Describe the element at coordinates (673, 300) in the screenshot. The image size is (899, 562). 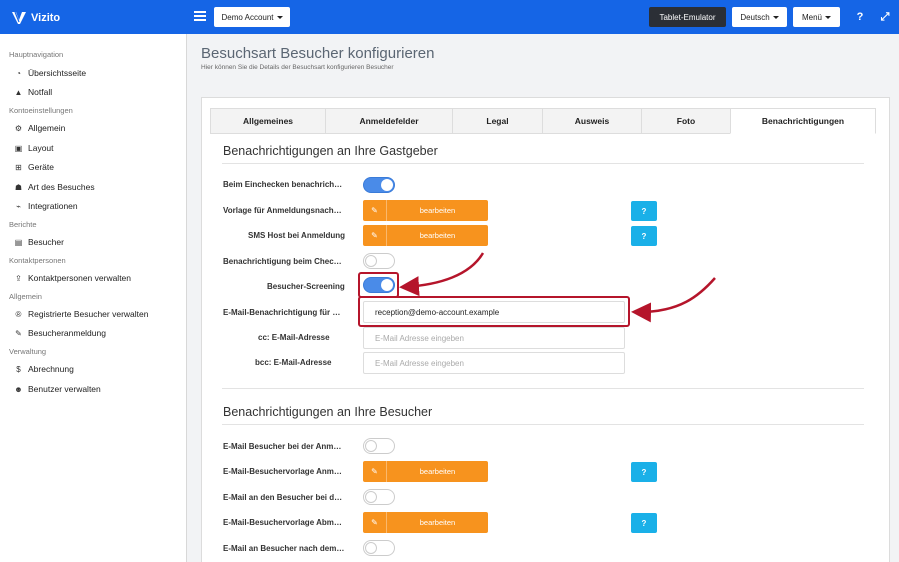
I see `arrow-to-email-icon` at that location.